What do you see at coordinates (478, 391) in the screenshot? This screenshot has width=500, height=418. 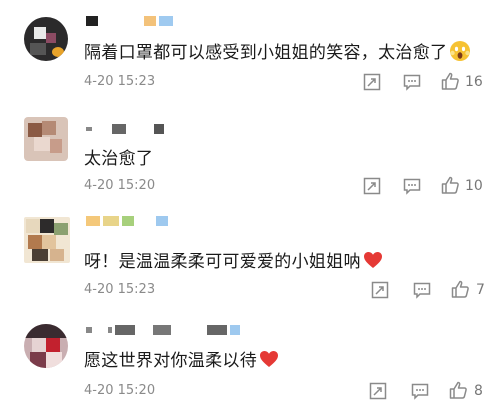 I see `like-count: 8` at bounding box center [478, 391].